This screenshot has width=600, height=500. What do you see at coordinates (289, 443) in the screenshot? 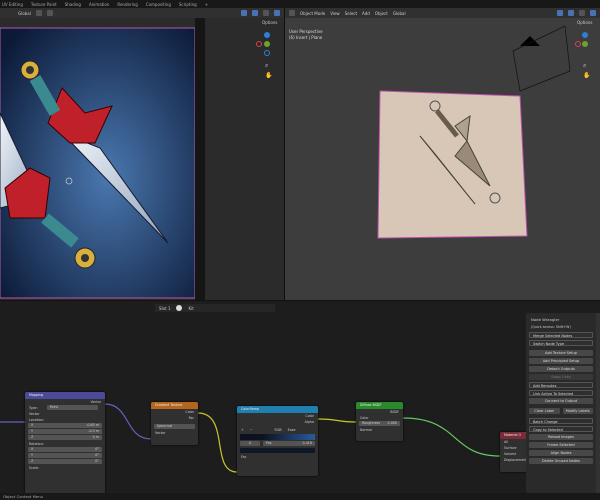
I see `stop-position-field: Pos 0.418` at bounding box center [289, 443].